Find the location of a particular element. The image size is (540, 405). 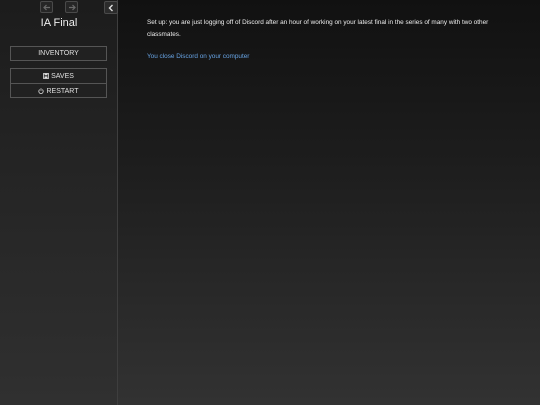

inventory-button: INVENTORY is located at coordinates (58, 53).